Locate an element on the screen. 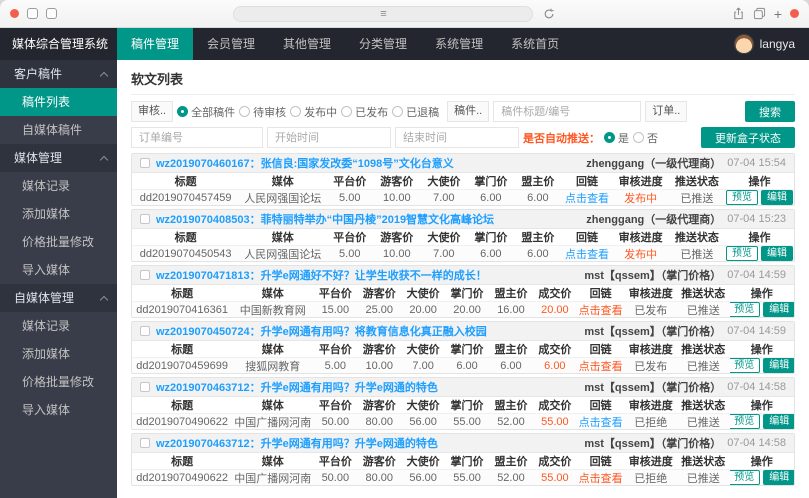  table-header-row: 标题 媒体 平台价 游客价 大使价 掌门价 盟主价 成交价 回链 审核进度 推送状态 操作 is located at coordinates (463, 405).